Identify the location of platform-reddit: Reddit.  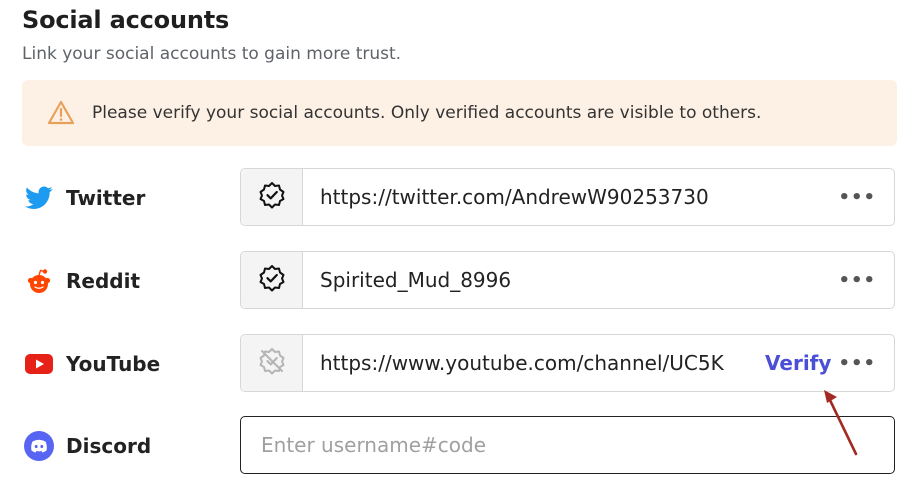
(82, 281).